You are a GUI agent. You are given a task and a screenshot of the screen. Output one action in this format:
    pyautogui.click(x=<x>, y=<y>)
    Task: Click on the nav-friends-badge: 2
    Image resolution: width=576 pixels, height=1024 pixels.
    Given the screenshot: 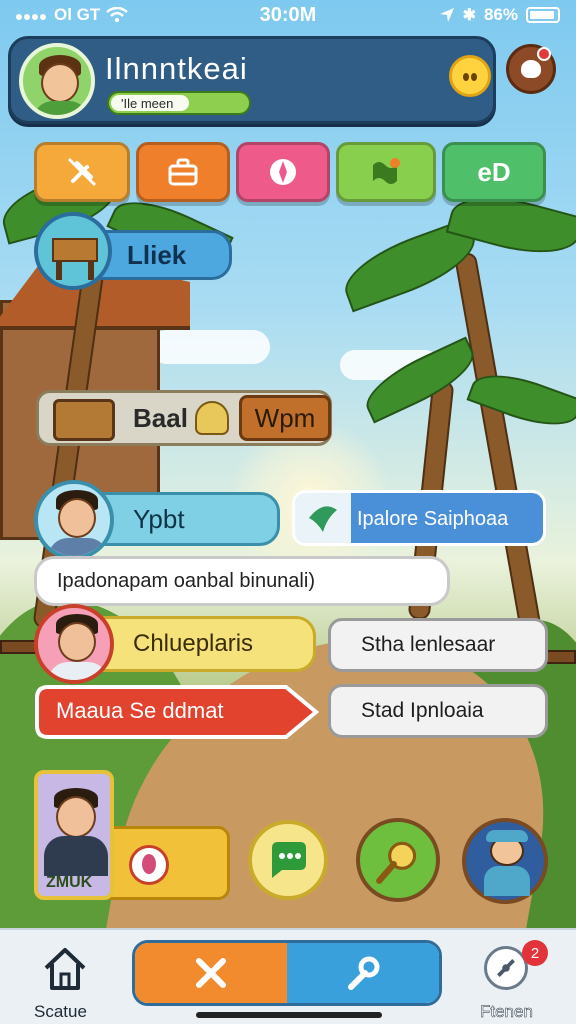 What is the action you would take?
    pyautogui.click(x=535, y=953)
    